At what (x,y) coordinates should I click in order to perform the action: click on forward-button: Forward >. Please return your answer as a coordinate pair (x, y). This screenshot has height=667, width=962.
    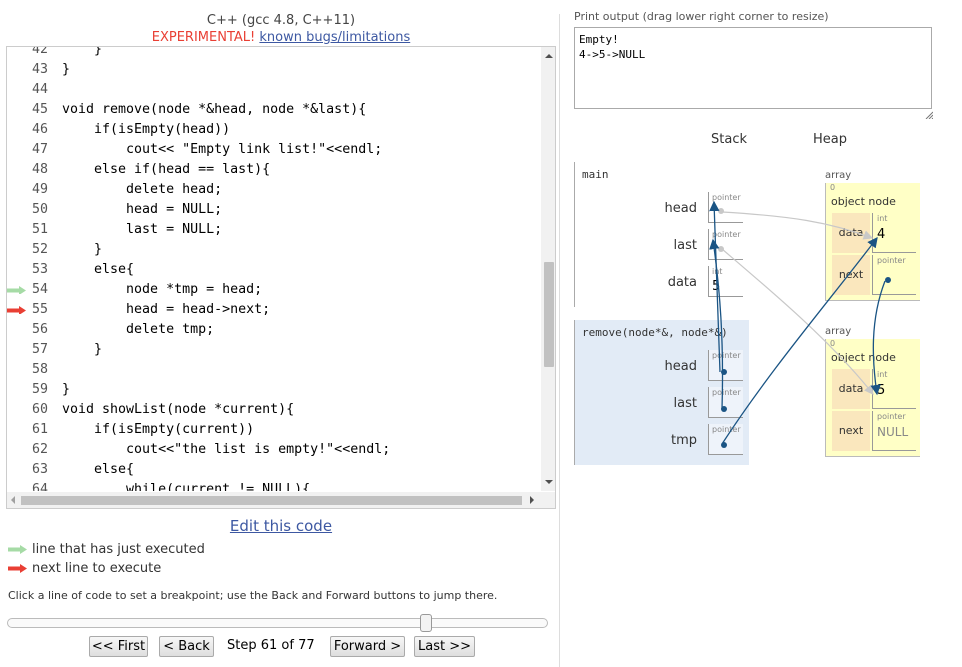
    Looking at the image, I should click on (367, 646).